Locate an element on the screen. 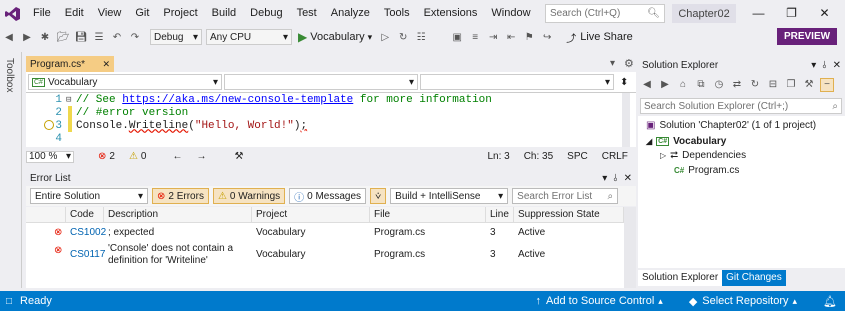  warning-count-indicator: ⚠ 0 is located at coordinates (138, 156).